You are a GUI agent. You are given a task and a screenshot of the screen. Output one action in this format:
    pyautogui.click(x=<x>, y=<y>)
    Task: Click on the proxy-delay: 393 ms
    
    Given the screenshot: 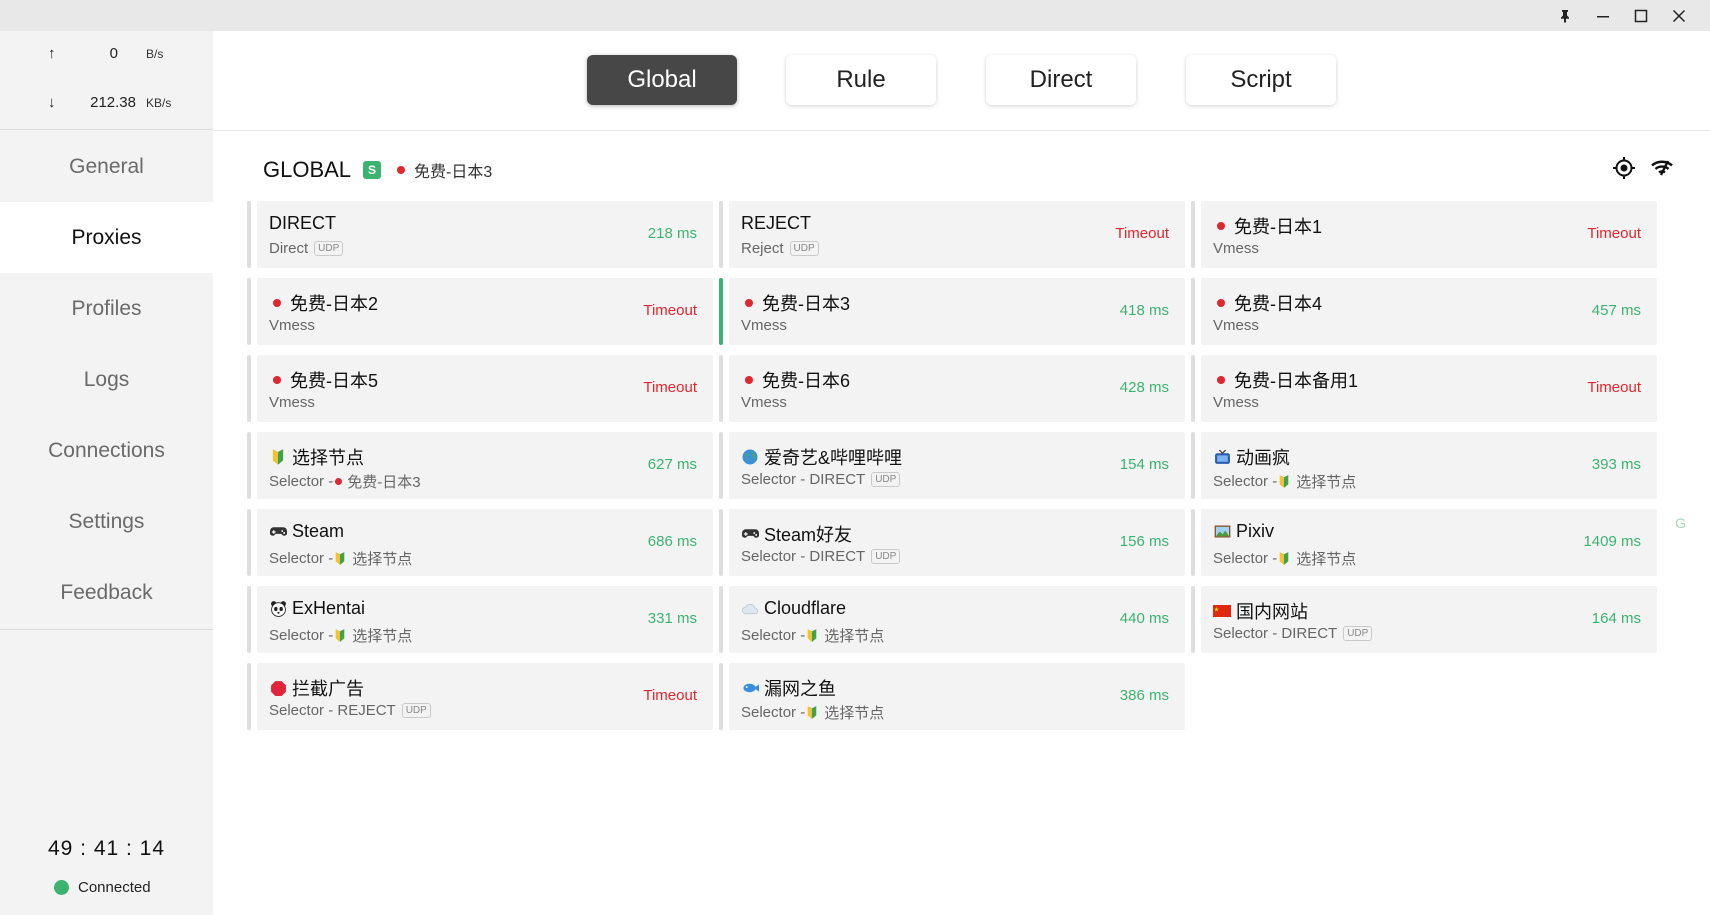 What is the action you would take?
    pyautogui.click(x=1616, y=464)
    